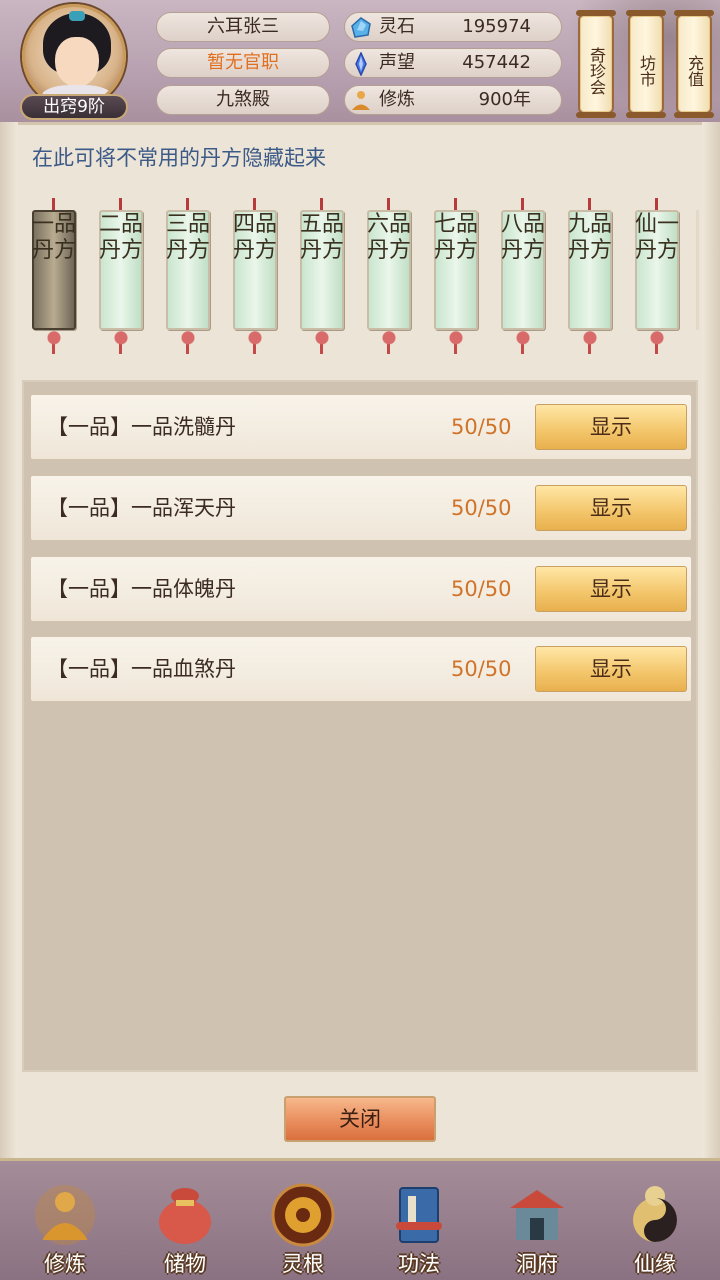 The height and width of the screenshot is (1280, 720). I want to click on meditation-icon, so click(361, 100).